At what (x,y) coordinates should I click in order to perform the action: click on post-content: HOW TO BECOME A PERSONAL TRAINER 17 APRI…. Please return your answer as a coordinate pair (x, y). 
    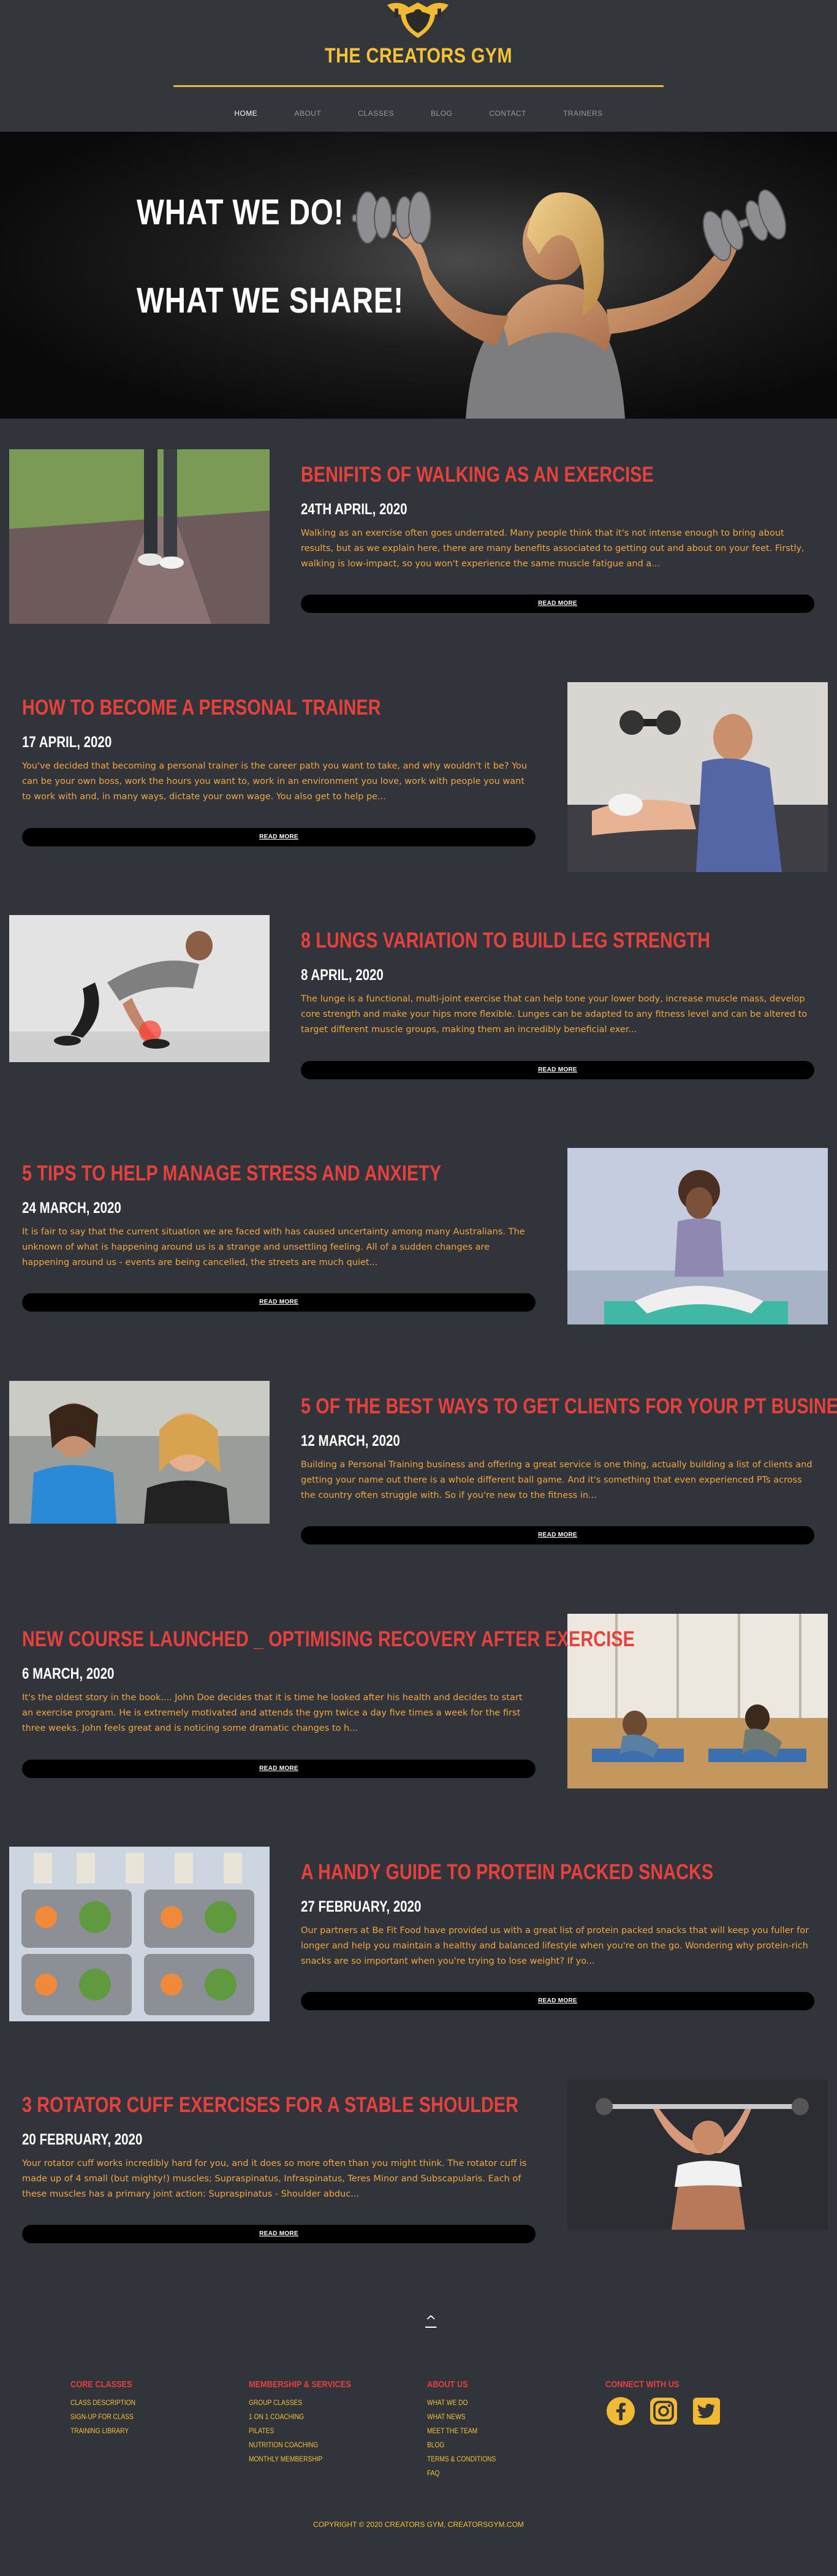
    Looking at the image, I should click on (279, 750).